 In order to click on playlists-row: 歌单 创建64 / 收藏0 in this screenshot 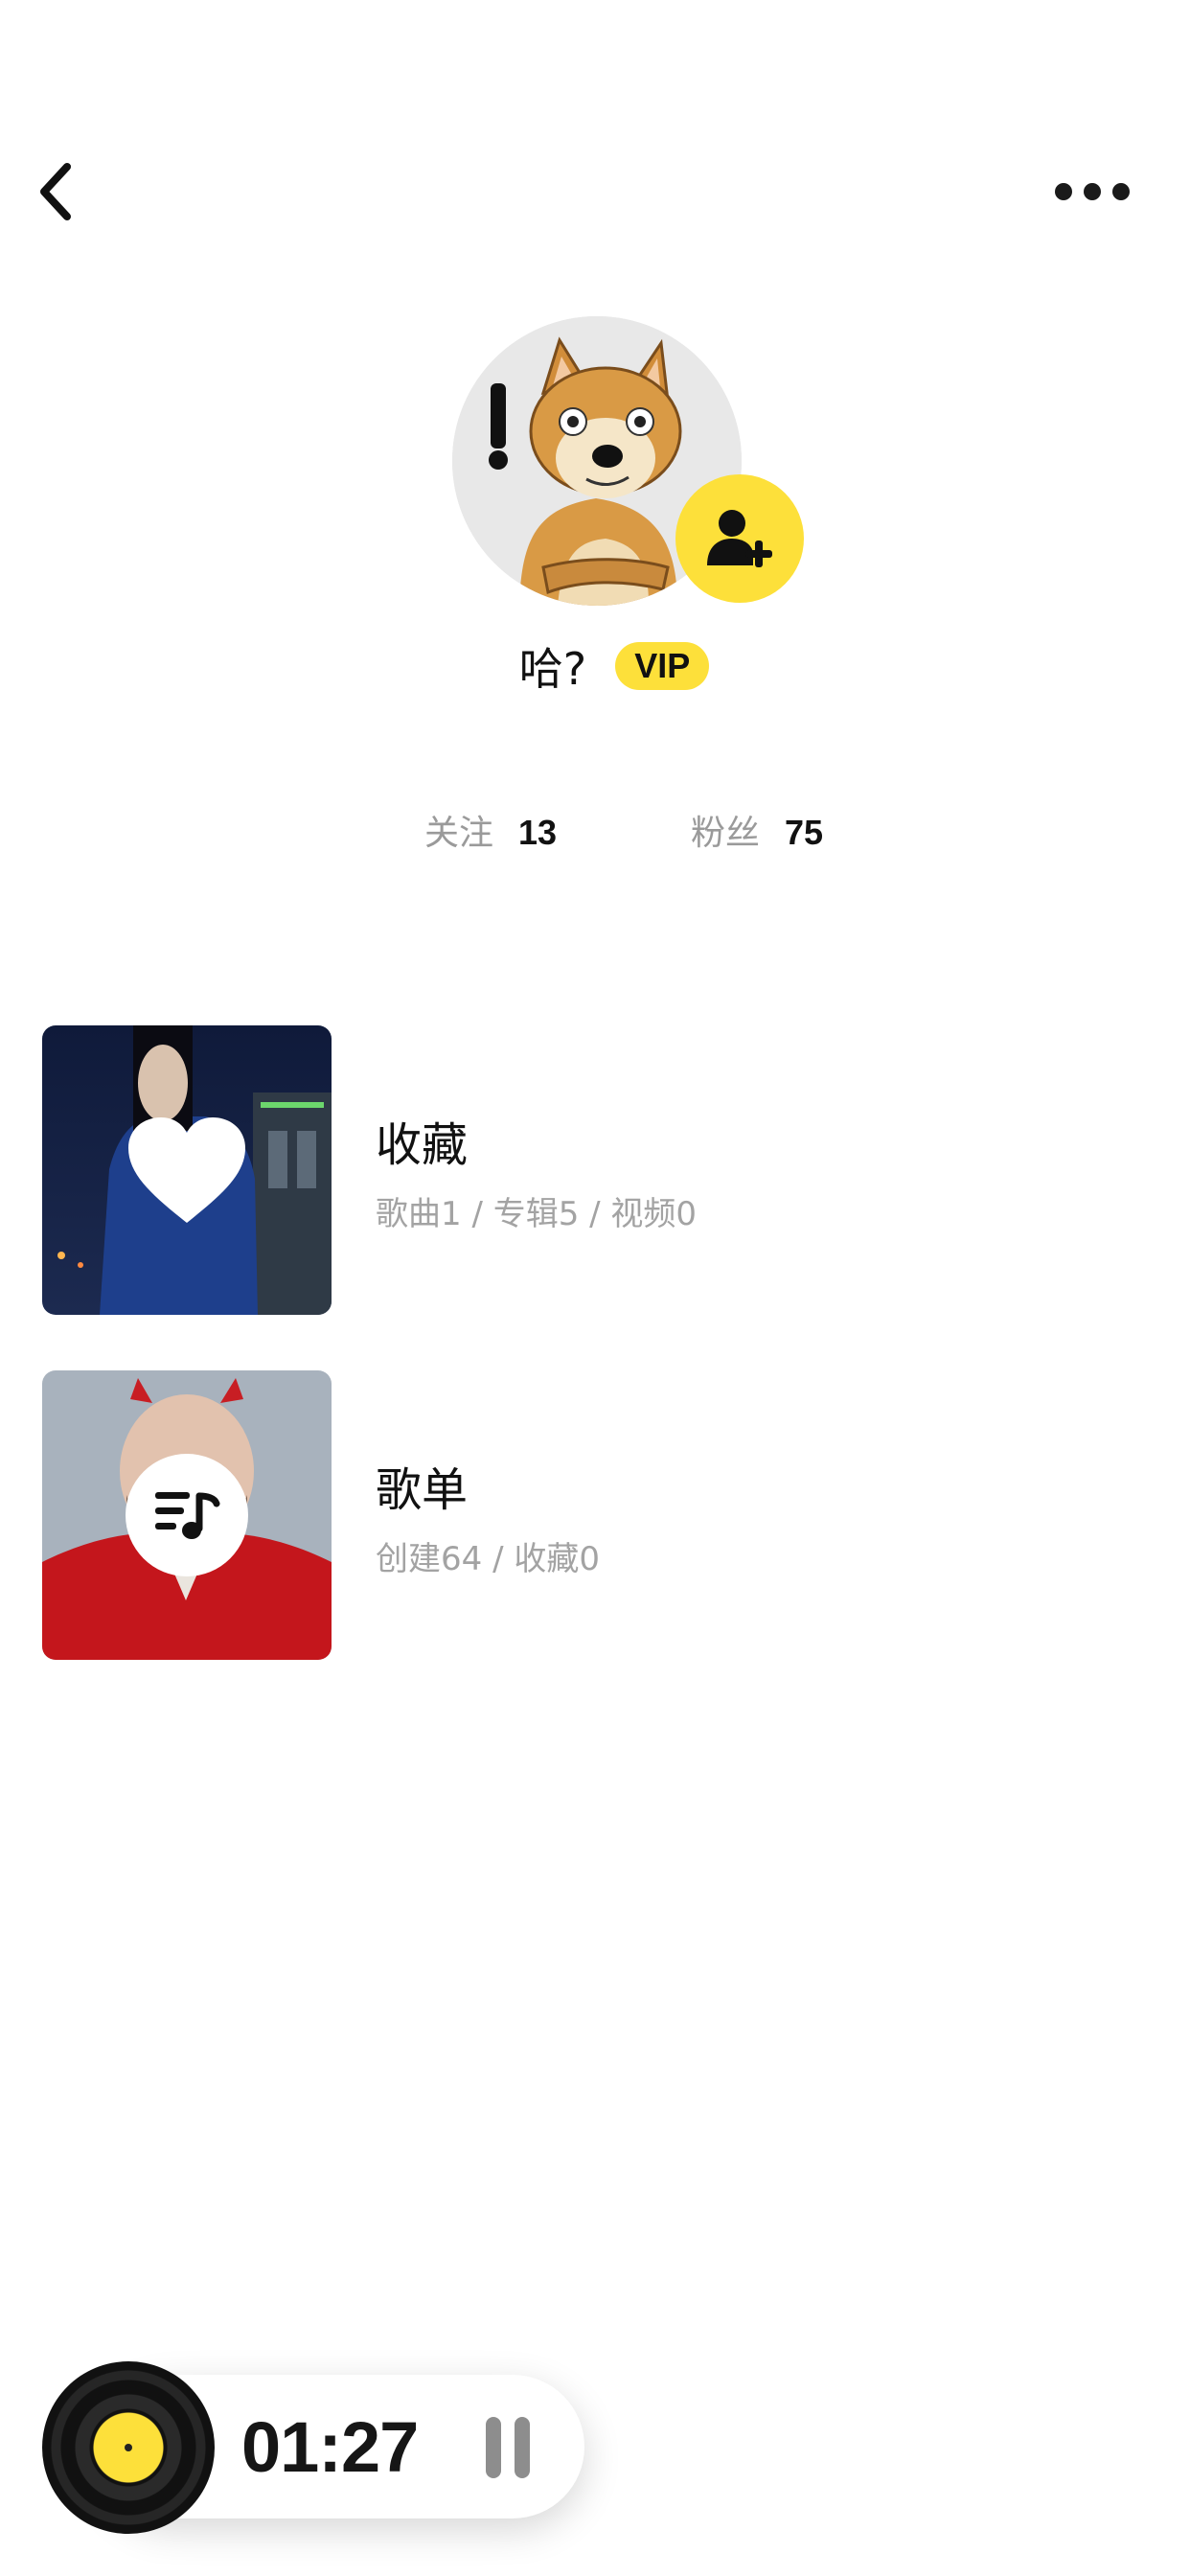, I will do `click(593, 1515)`.